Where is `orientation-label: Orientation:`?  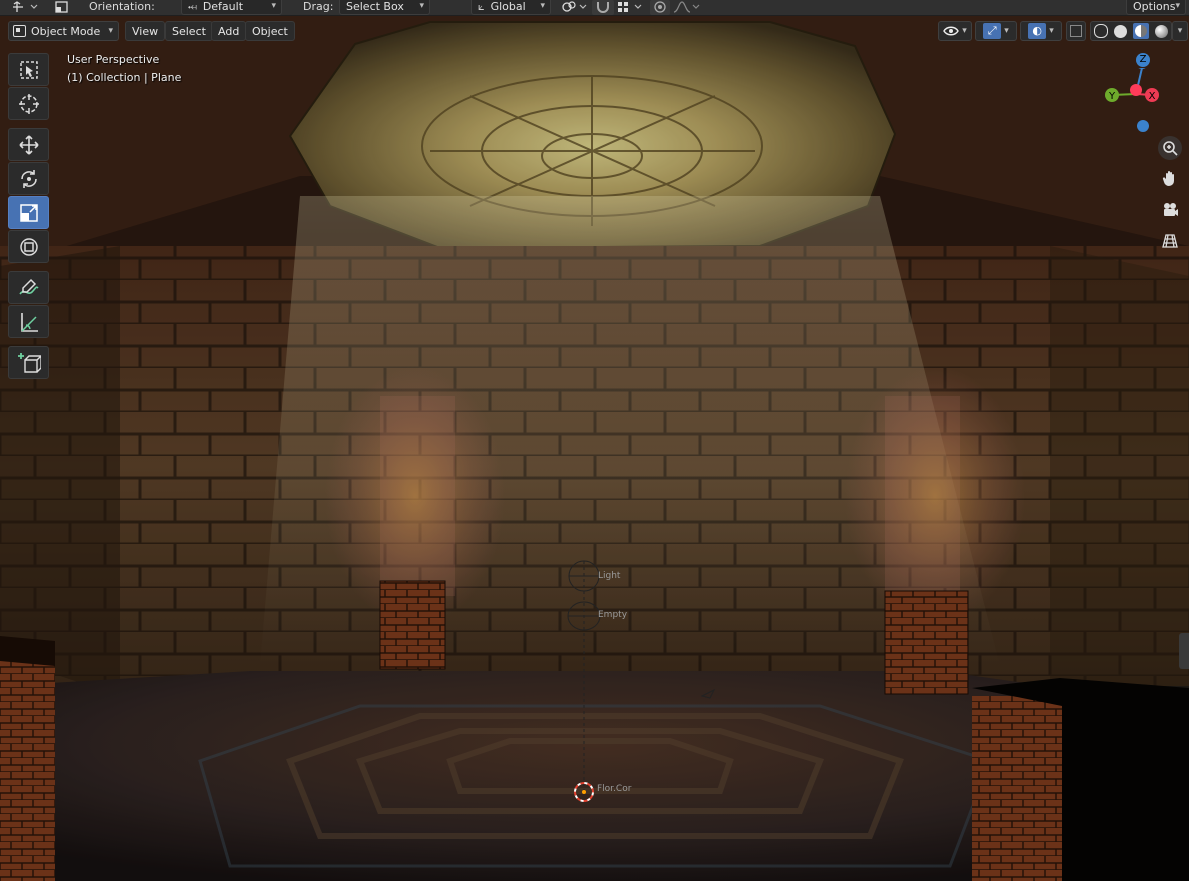
orientation-label: Orientation: is located at coordinates (122, 6).